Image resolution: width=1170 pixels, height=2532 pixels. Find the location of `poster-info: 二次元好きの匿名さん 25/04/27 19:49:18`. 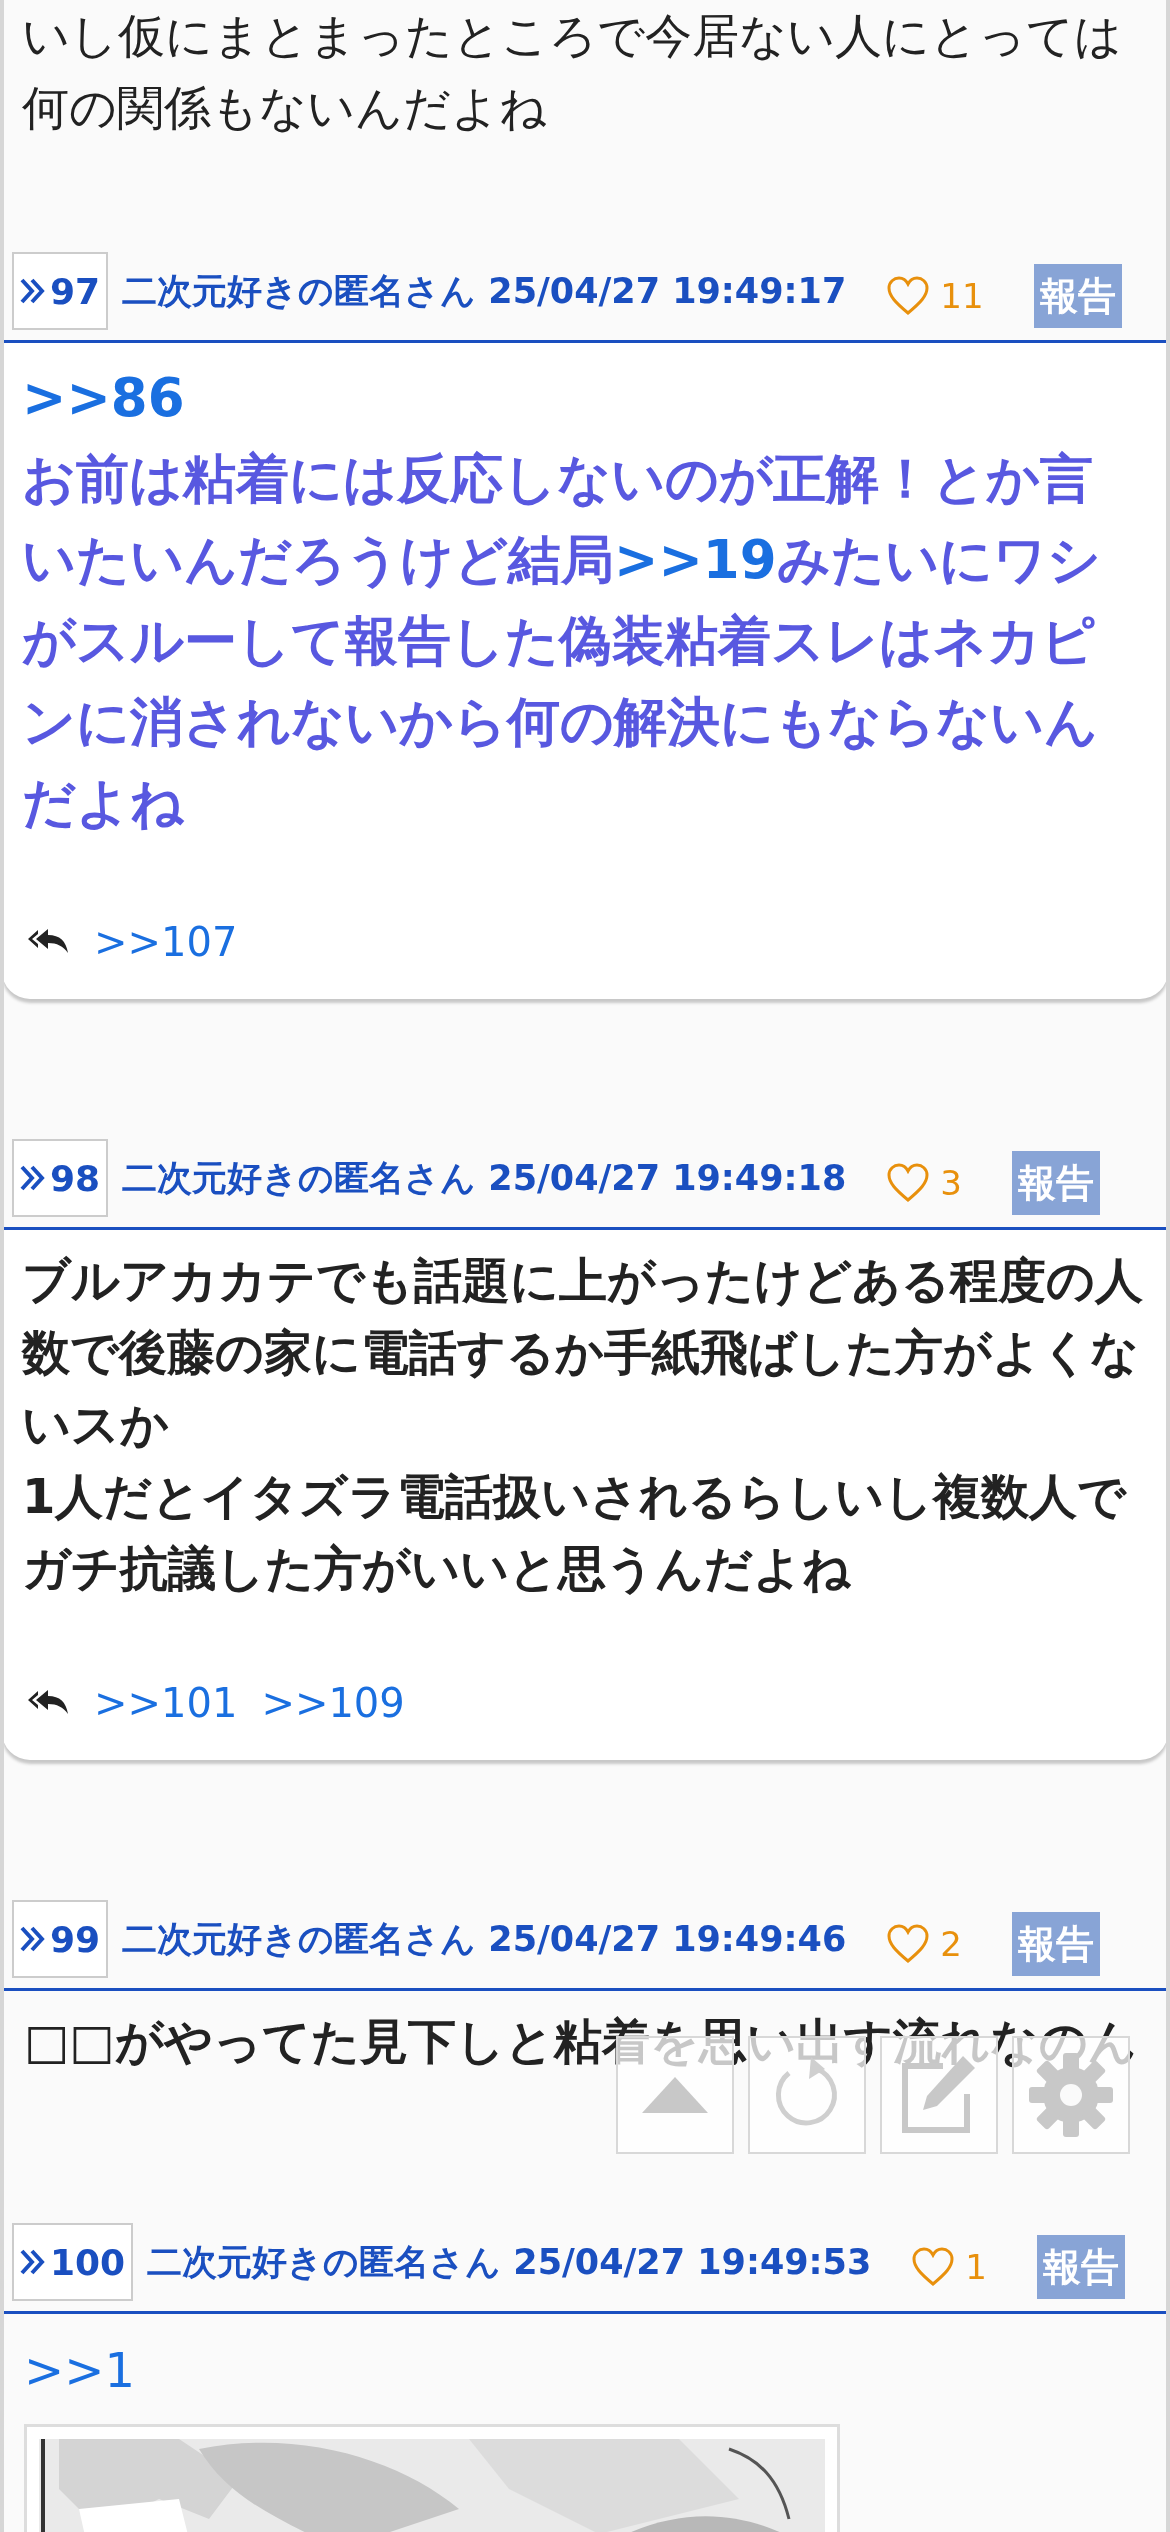

poster-info: 二次元好きの匿名さん 25/04/27 19:49:18 is located at coordinates (484, 1178).